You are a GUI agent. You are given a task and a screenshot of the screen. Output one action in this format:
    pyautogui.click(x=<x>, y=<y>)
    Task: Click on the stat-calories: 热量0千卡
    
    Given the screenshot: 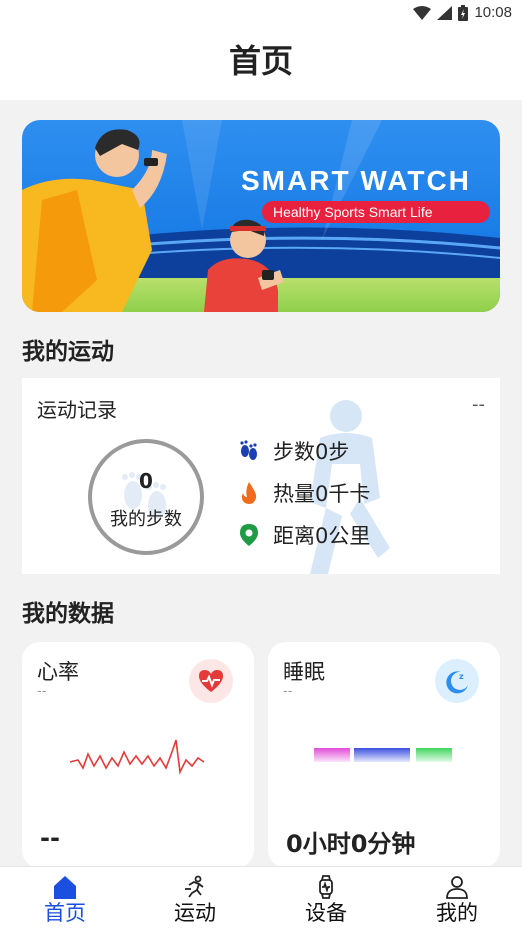 What is the action you would take?
    pyautogui.click(x=303, y=493)
    